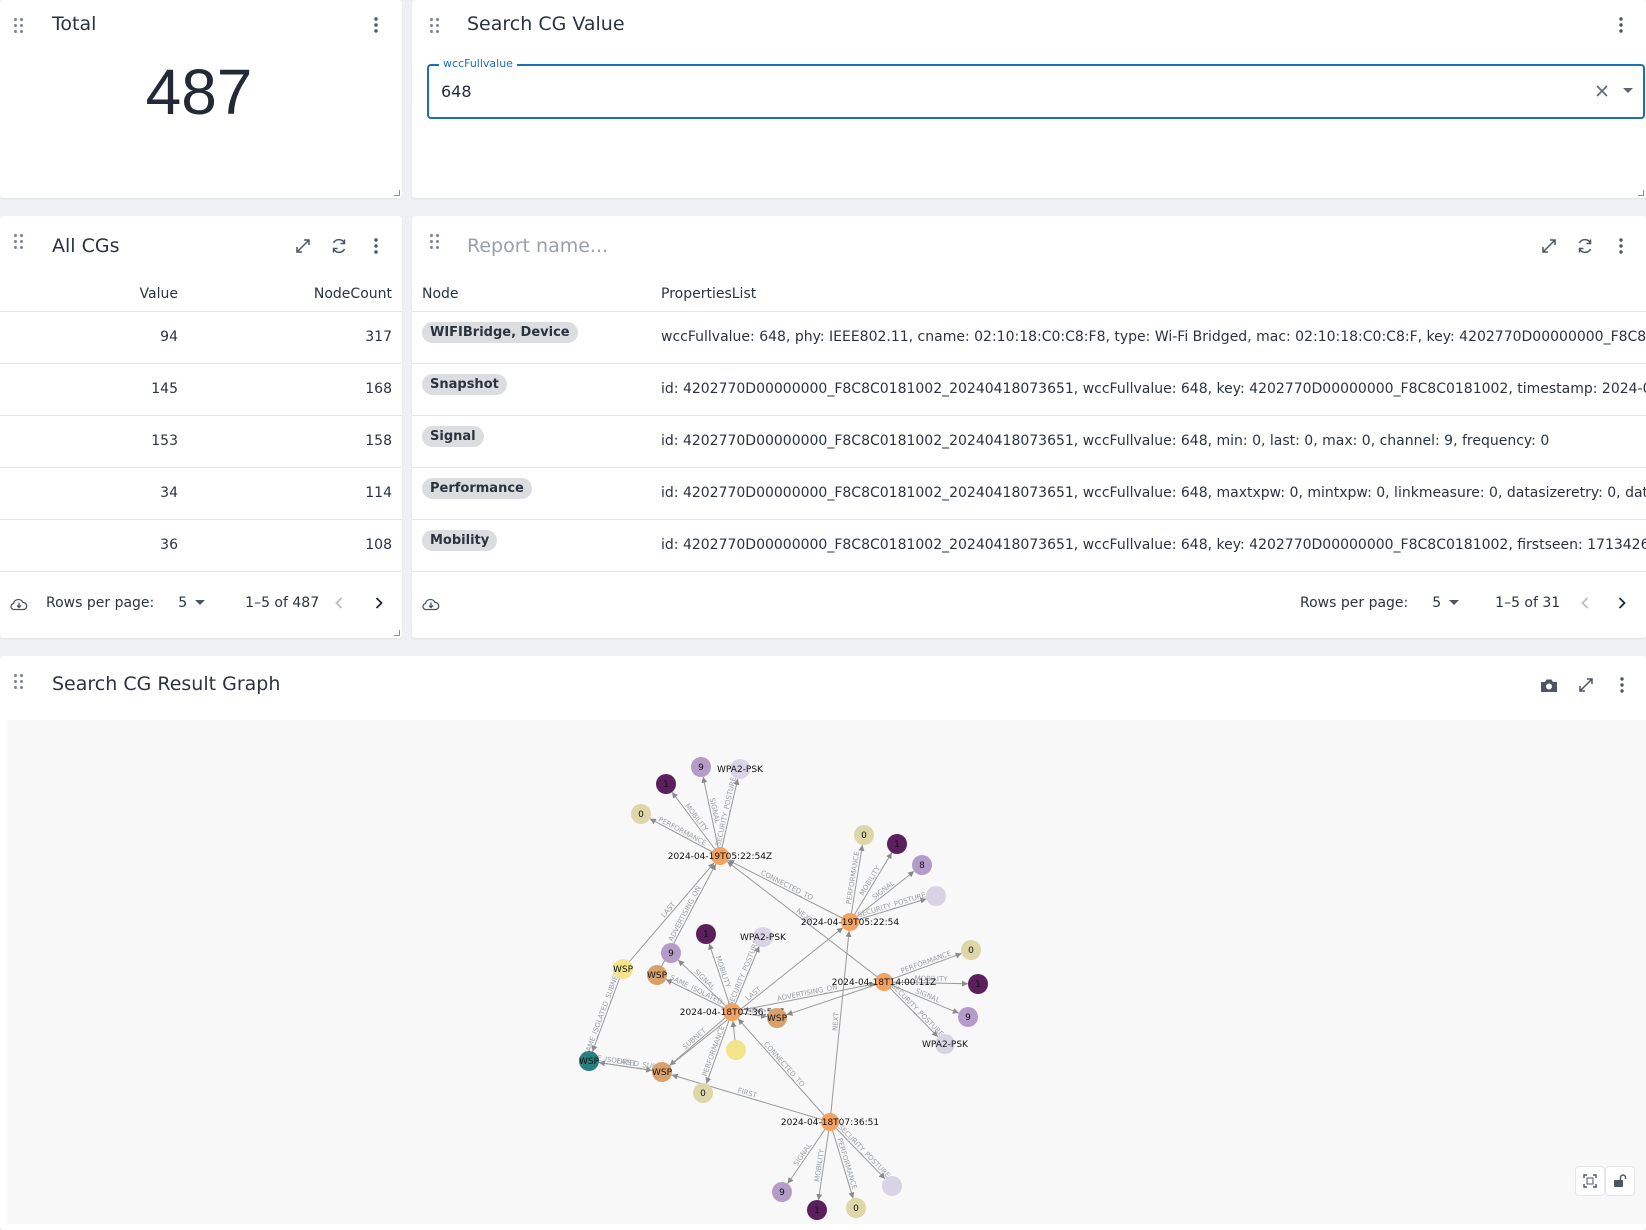 The height and width of the screenshot is (1230, 1646). What do you see at coordinates (922, 865) in the screenshot?
I see `graph-node: 8` at bounding box center [922, 865].